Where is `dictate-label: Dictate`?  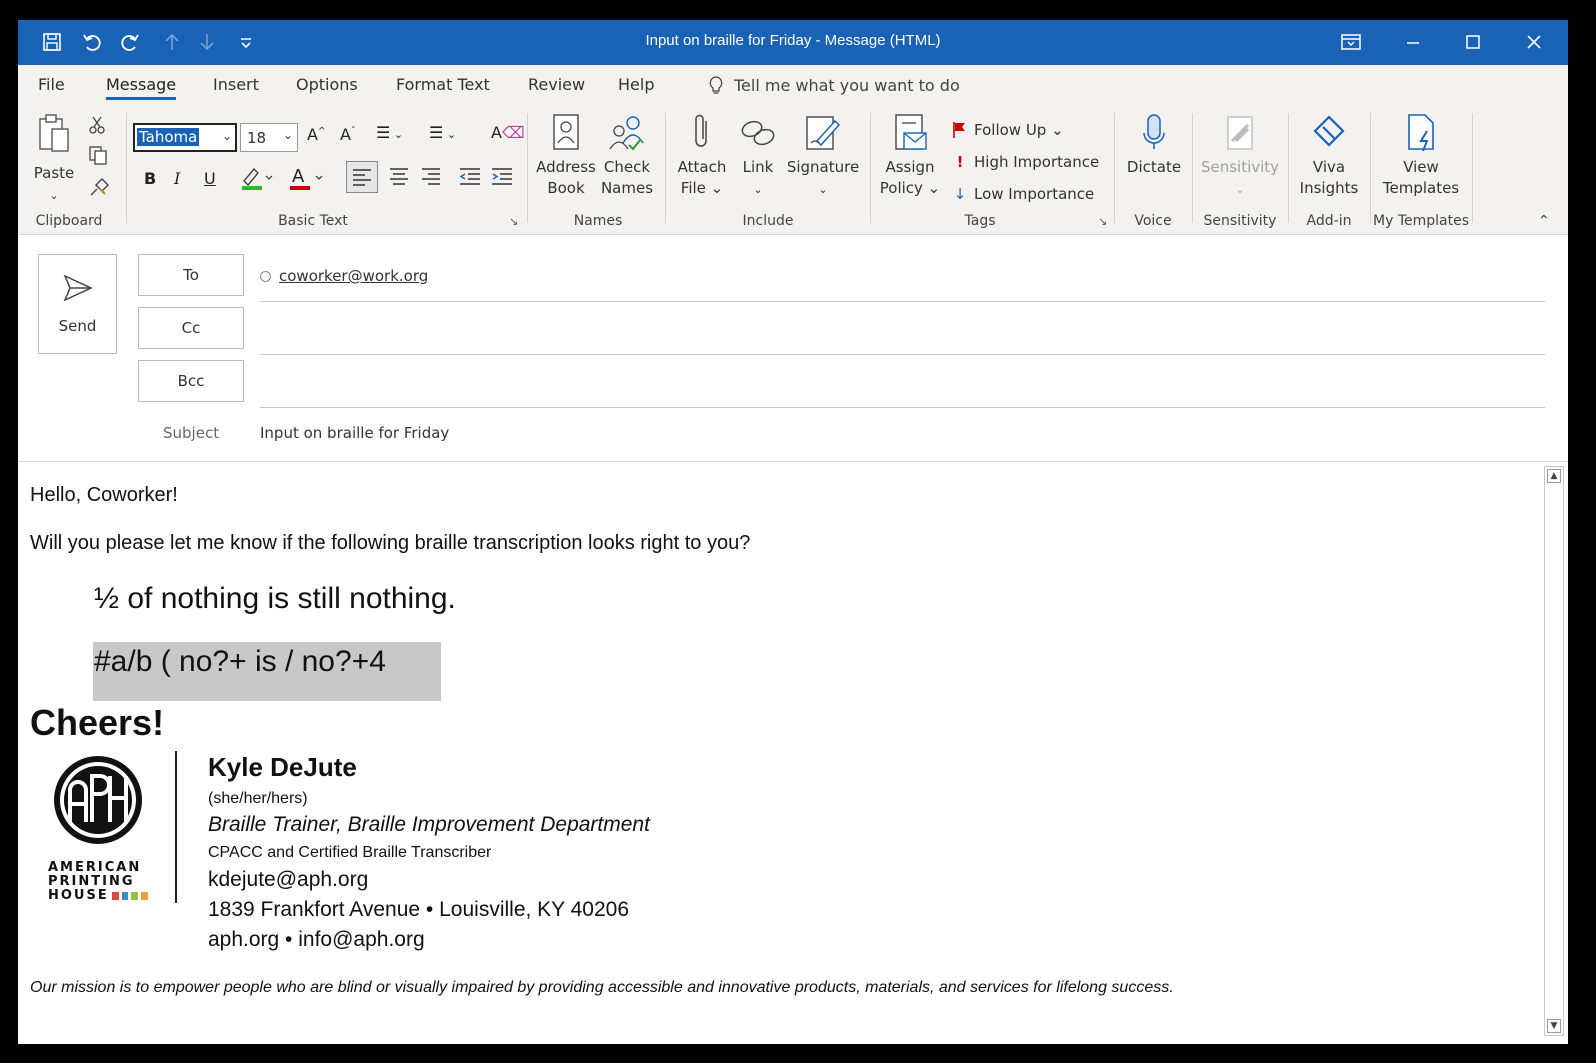
dictate-label: Dictate is located at coordinates (1154, 167).